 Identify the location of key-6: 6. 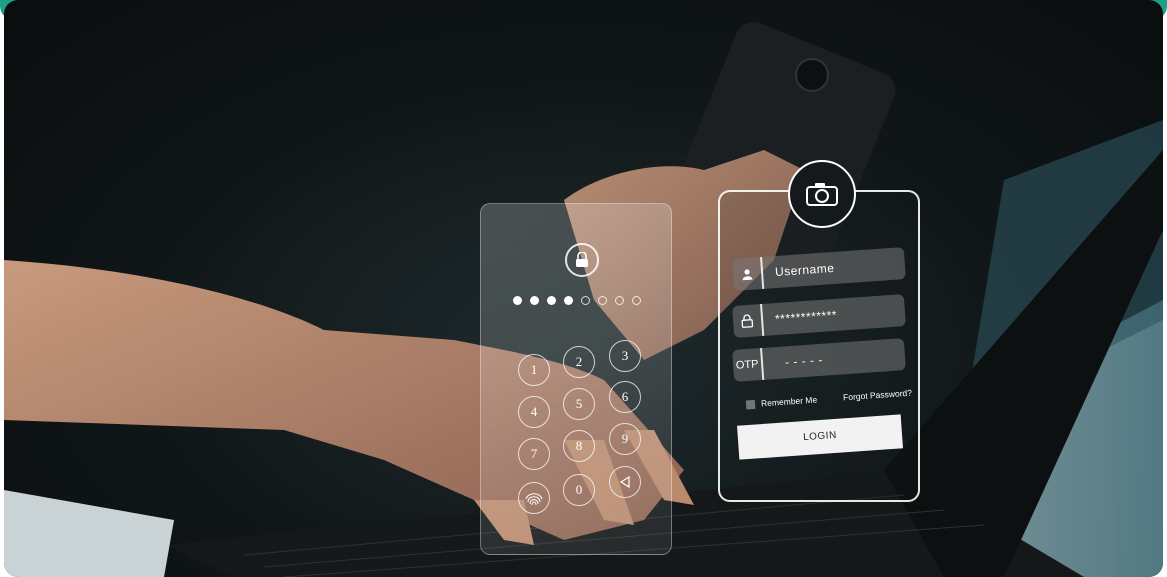
(625, 397).